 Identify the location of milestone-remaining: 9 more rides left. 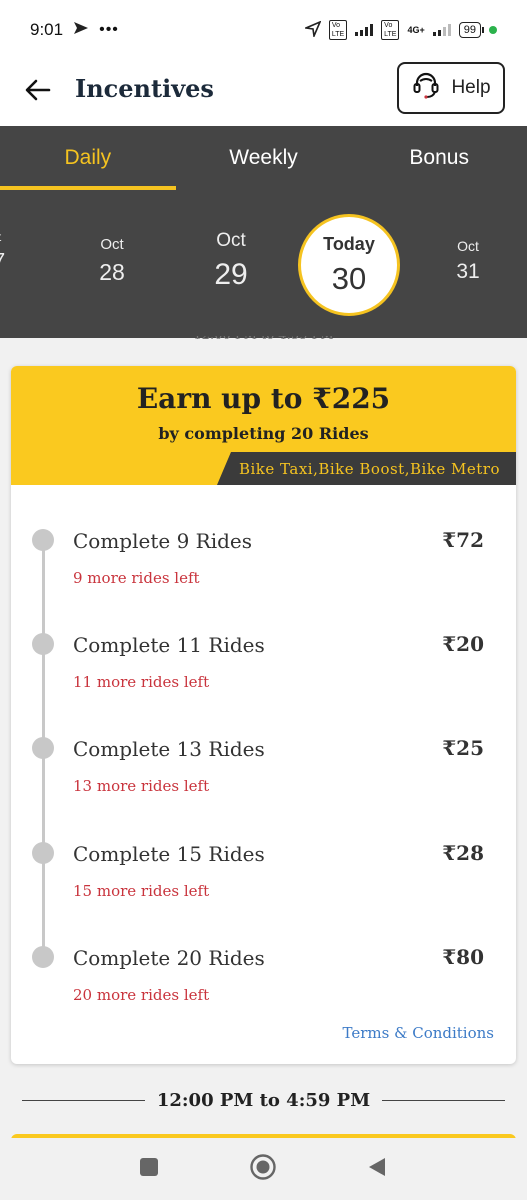
(136, 578).